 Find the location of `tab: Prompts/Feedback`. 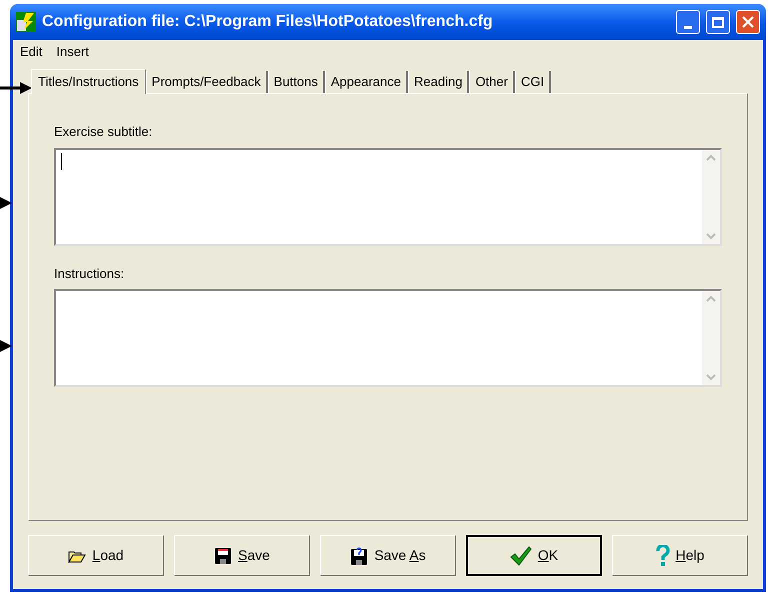

tab: Prompts/Feedback is located at coordinates (207, 82).